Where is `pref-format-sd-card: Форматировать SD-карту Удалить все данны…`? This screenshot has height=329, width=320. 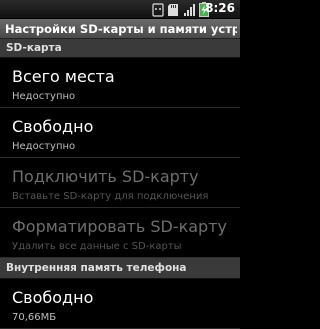 pref-format-sd-card: Форматировать SD-карту Удалить все данны… is located at coordinates (120, 233).